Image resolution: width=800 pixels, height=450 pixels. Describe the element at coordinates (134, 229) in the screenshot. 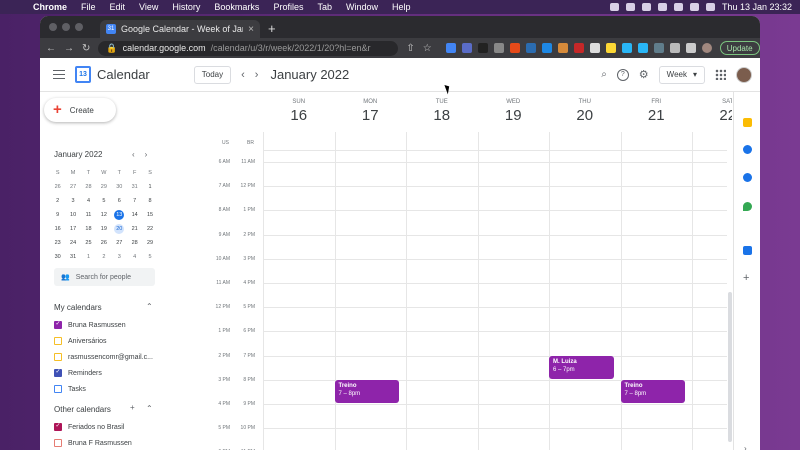

I see `mini-day: 21` at that location.